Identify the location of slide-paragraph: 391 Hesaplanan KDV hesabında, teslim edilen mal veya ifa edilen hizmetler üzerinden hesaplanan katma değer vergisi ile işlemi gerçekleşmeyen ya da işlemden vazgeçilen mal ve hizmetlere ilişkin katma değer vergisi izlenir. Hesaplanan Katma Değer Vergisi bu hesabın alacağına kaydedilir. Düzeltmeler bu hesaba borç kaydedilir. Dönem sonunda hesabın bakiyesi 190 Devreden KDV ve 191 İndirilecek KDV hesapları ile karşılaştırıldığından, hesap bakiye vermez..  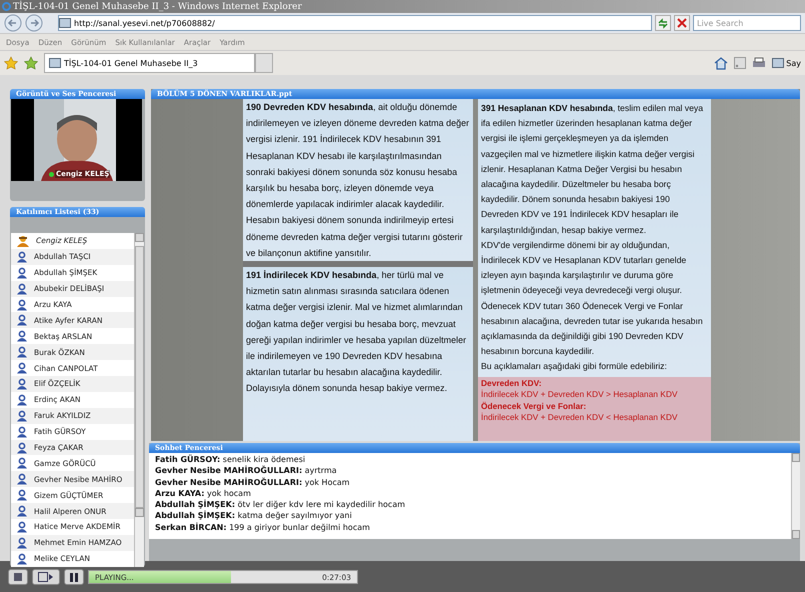
(592, 169).